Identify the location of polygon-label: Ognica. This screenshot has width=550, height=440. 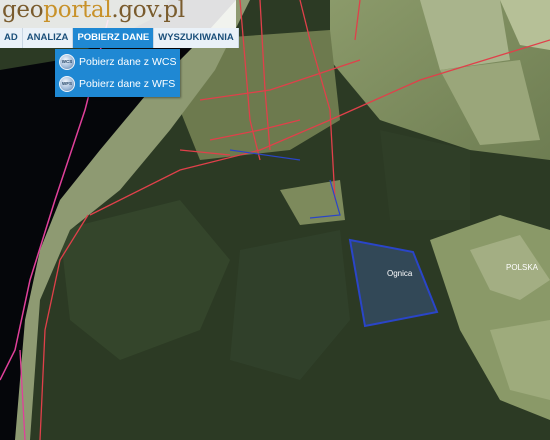
(400, 273).